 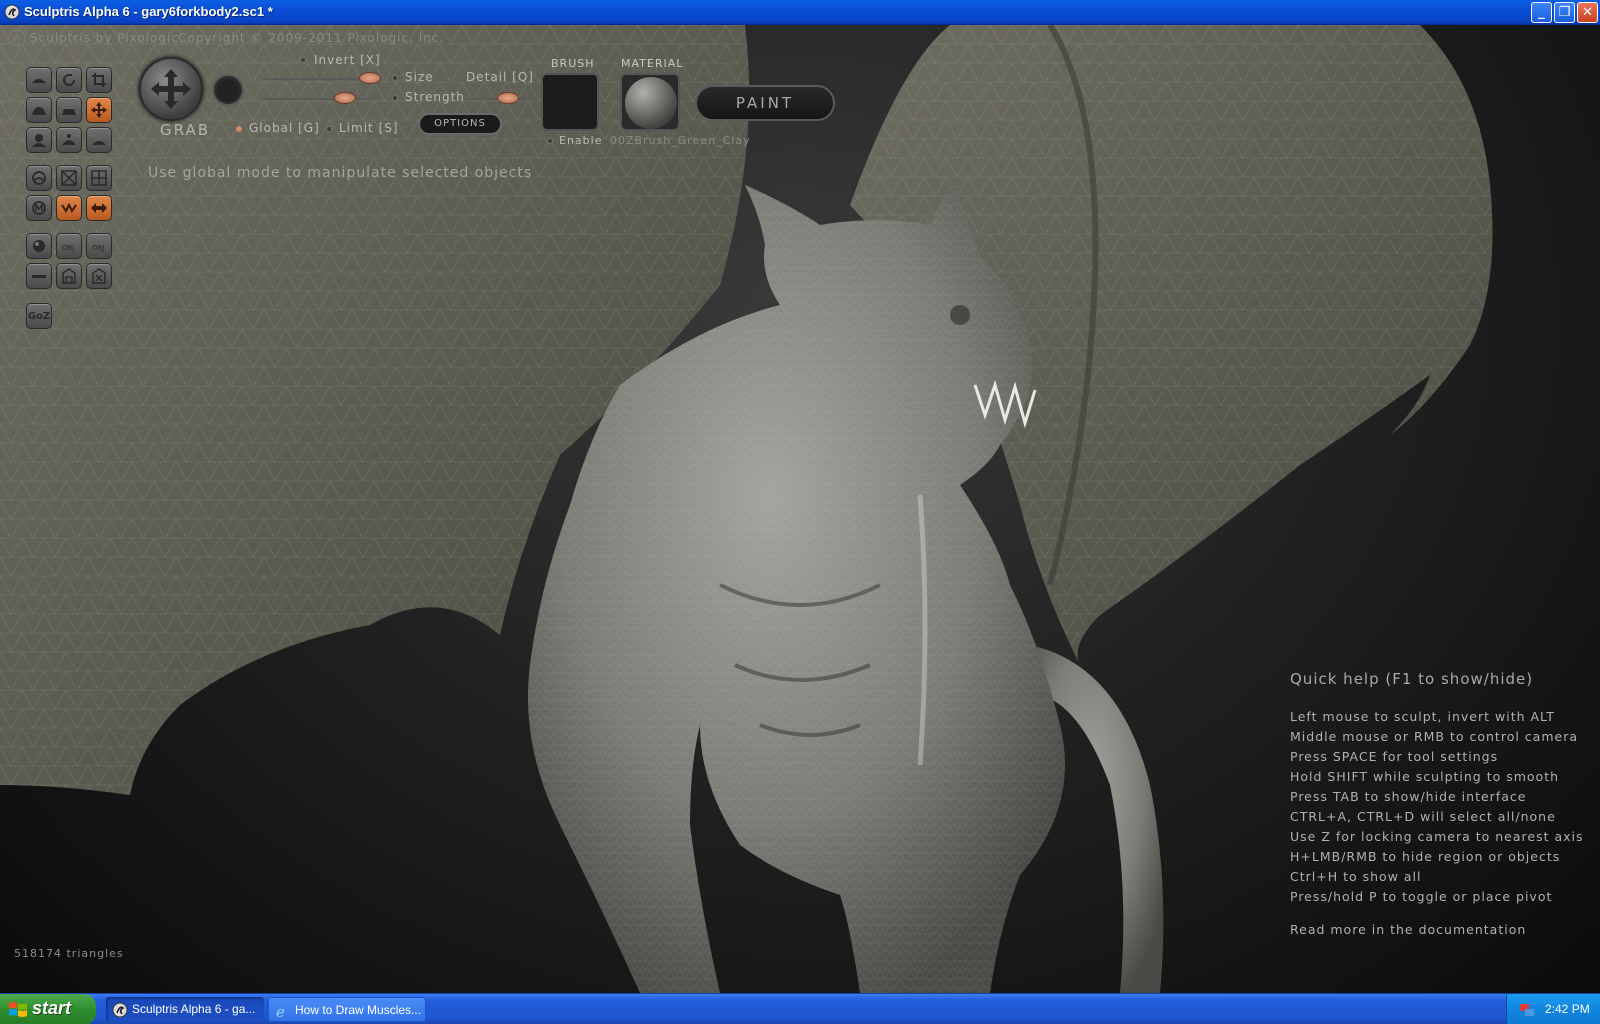 What do you see at coordinates (1425, 776) in the screenshot?
I see `quick-help-line: Hold SHIFT while sculpting to smooth` at bounding box center [1425, 776].